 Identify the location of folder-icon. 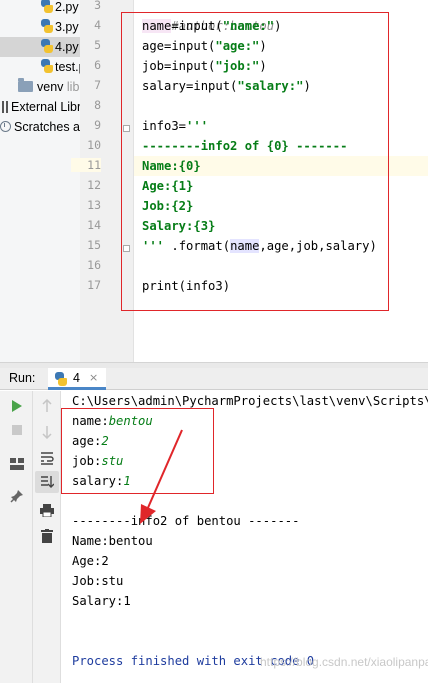
(25, 85).